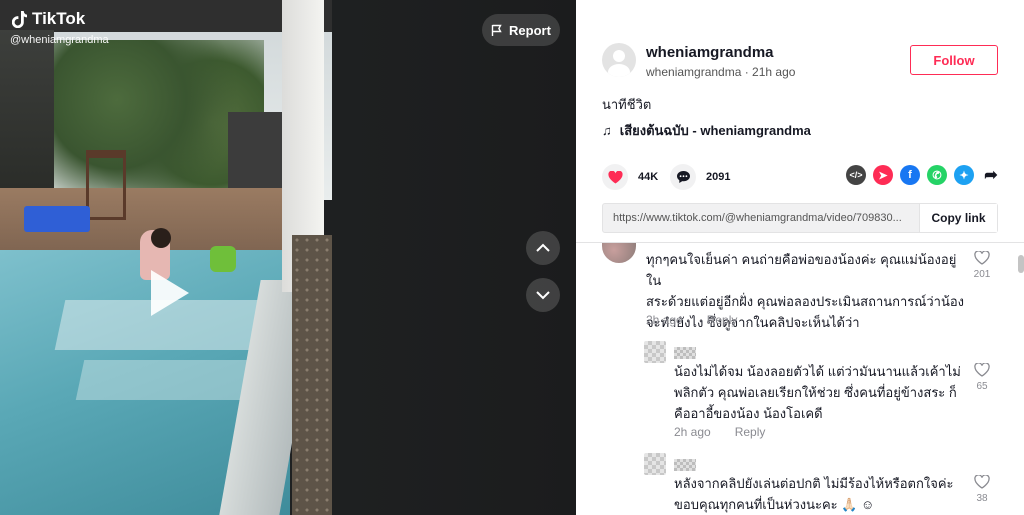  I want to click on next-video-button, so click(543, 295).